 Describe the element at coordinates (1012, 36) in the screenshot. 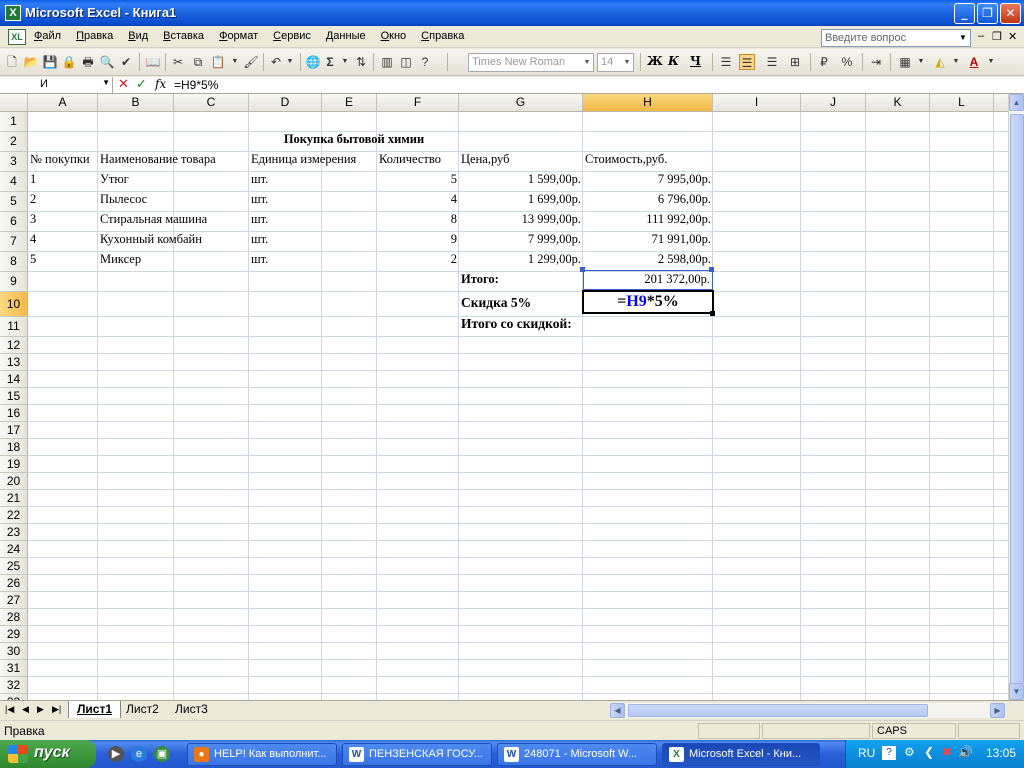

I see `workbook-close-button: ✕` at that location.